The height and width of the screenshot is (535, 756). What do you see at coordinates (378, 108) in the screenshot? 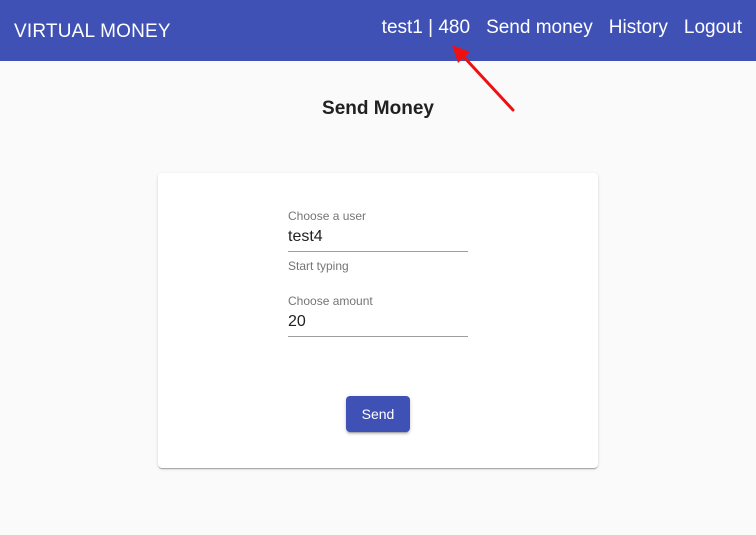
I see `page-title: Send Money` at bounding box center [378, 108].